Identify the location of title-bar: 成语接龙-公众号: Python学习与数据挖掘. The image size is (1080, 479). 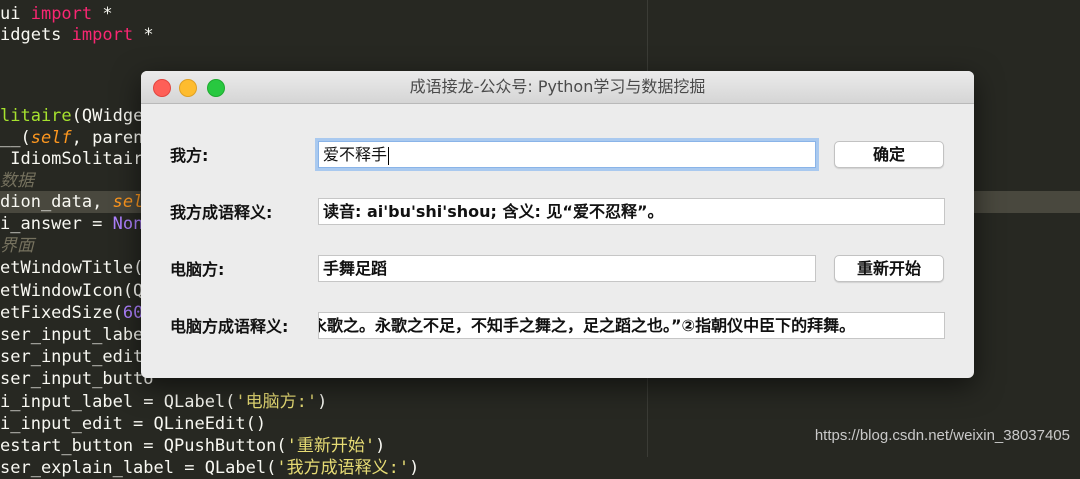
(557, 87).